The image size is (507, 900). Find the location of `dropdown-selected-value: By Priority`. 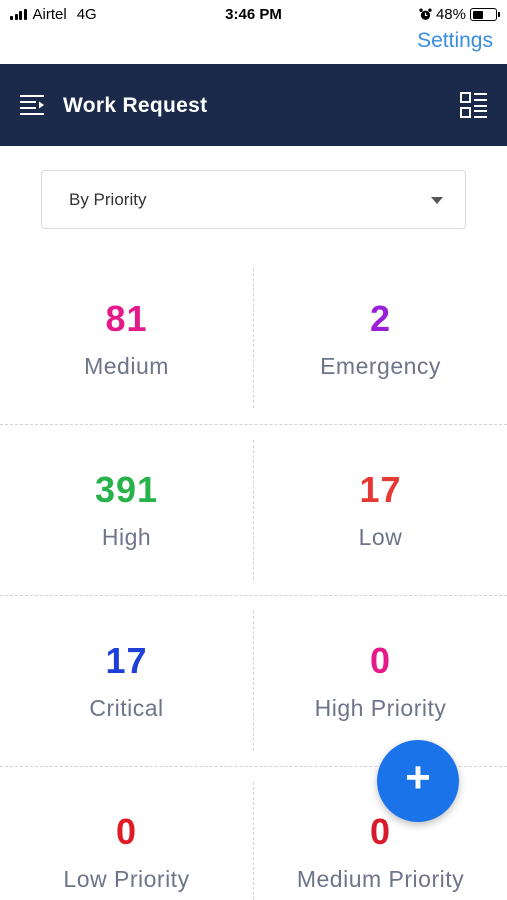

dropdown-selected-value: By Priority is located at coordinates (108, 199).